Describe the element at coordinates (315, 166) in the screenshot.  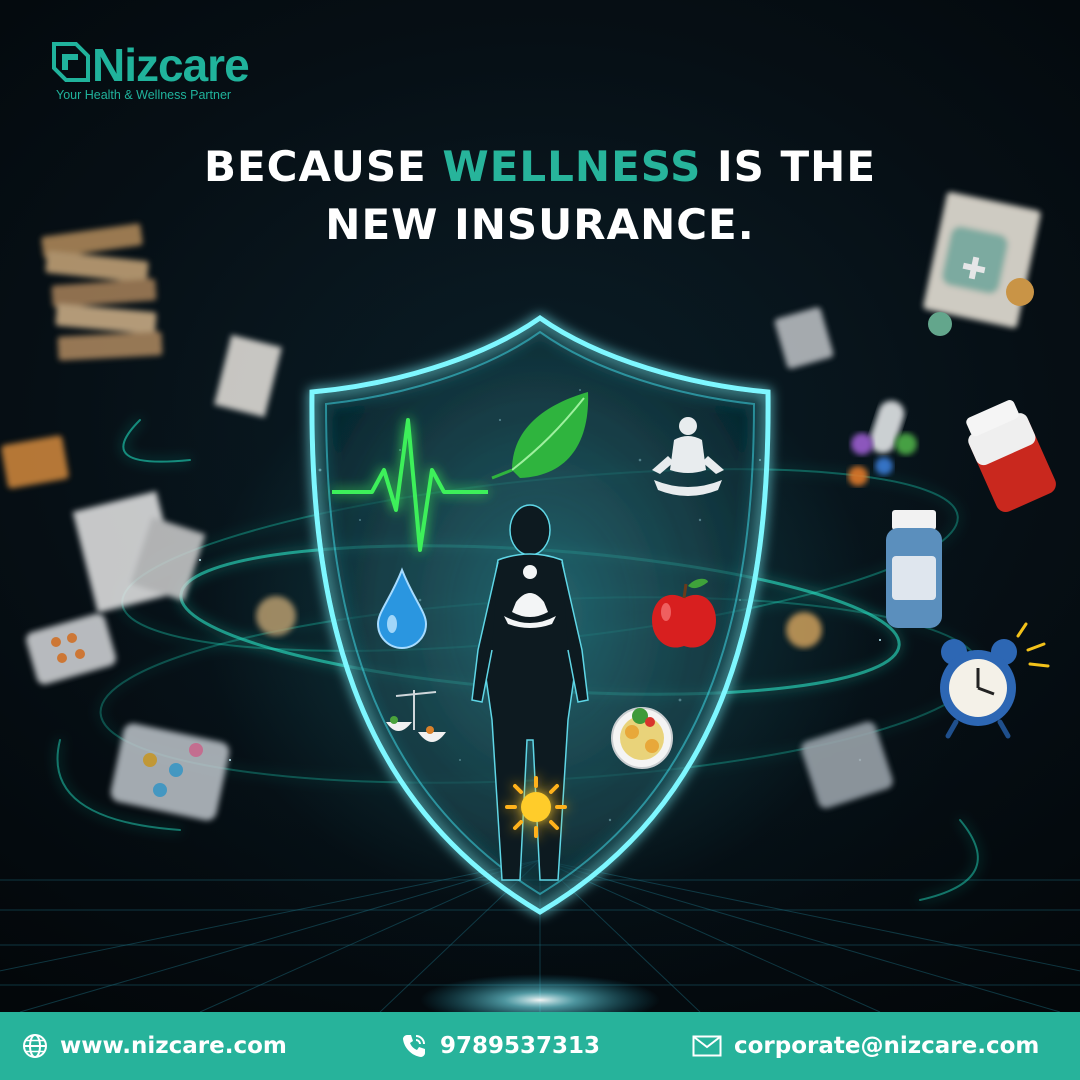
I see `headline-part-1: BECAUSE` at that location.